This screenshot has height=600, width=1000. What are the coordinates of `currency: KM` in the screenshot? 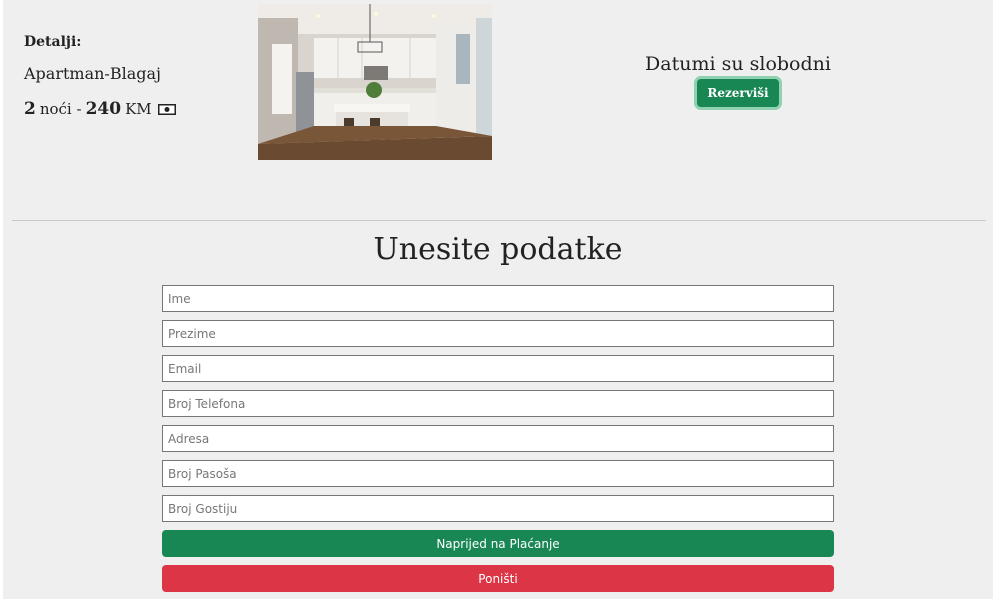 It's located at (138, 109).